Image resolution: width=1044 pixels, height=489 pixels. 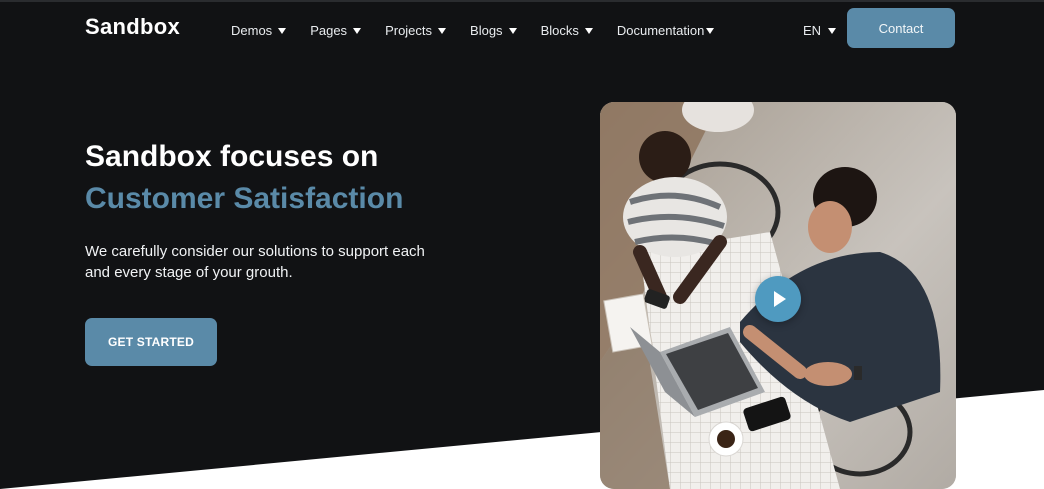 What do you see at coordinates (559, 30) in the screenshot?
I see `nav-item-label: Blocks` at bounding box center [559, 30].